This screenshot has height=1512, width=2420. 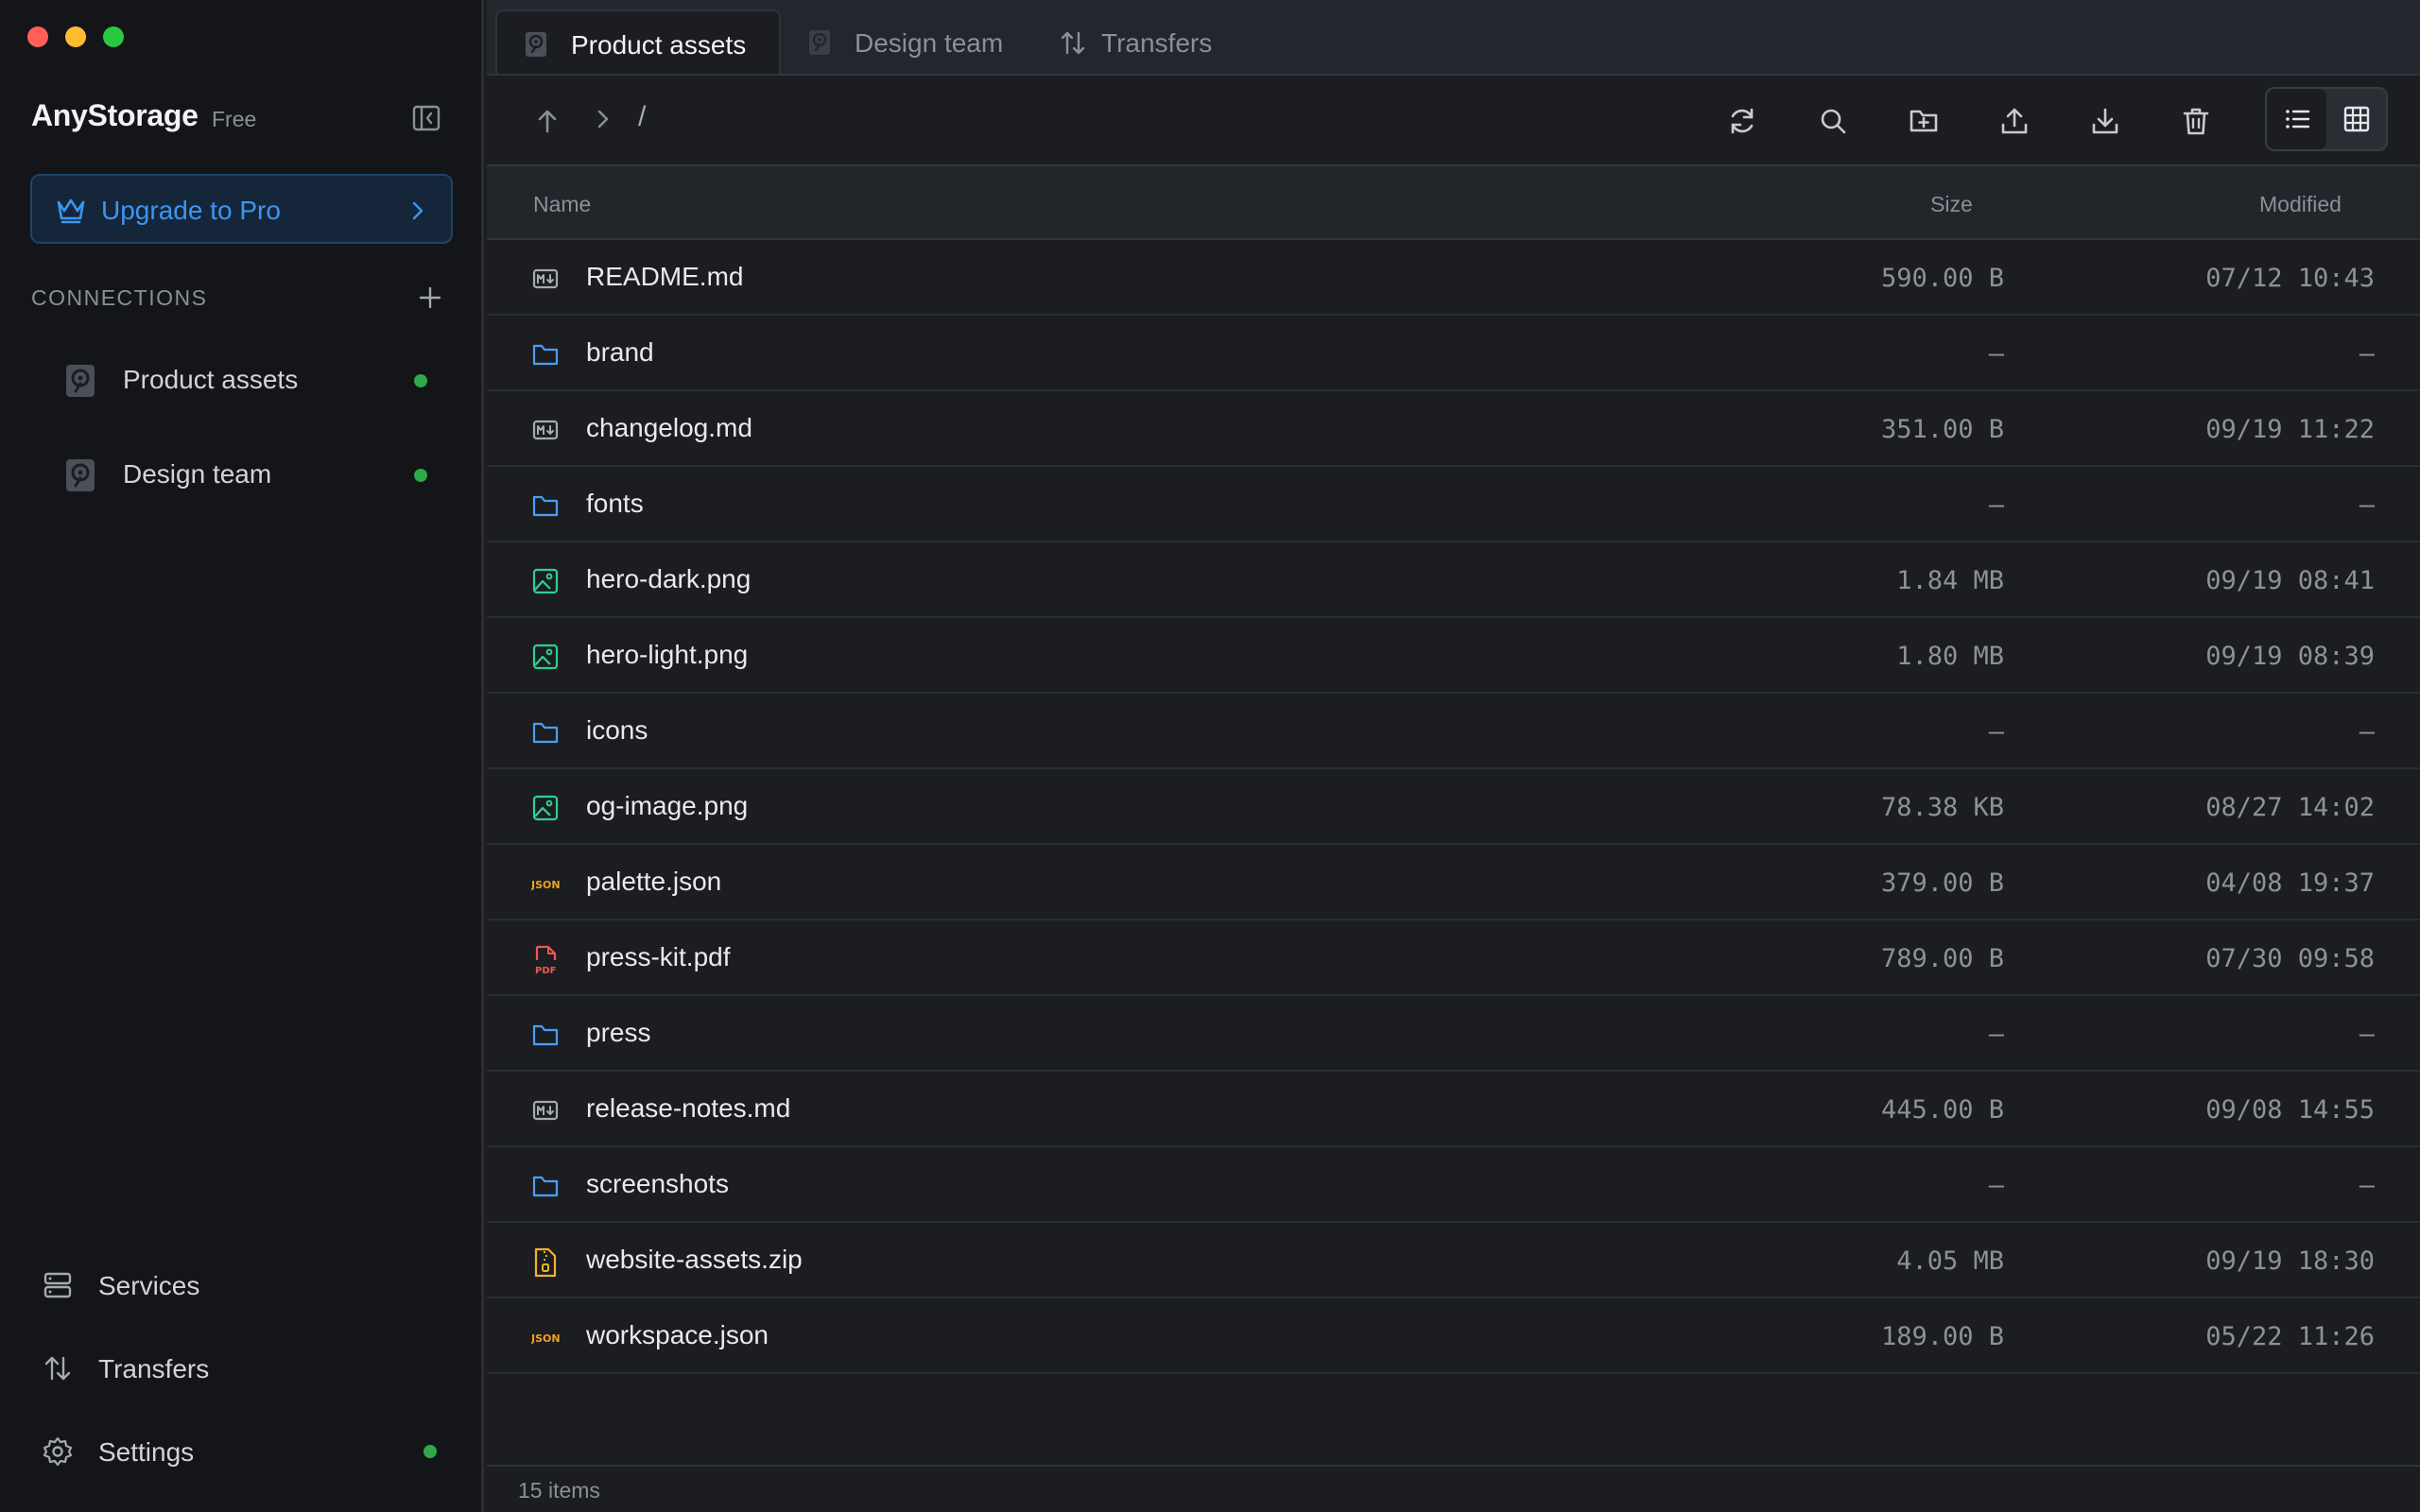 What do you see at coordinates (1453, 807) in the screenshot?
I see `file-row: og-image.png 78.38 KB 08/27 14:02` at bounding box center [1453, 807].